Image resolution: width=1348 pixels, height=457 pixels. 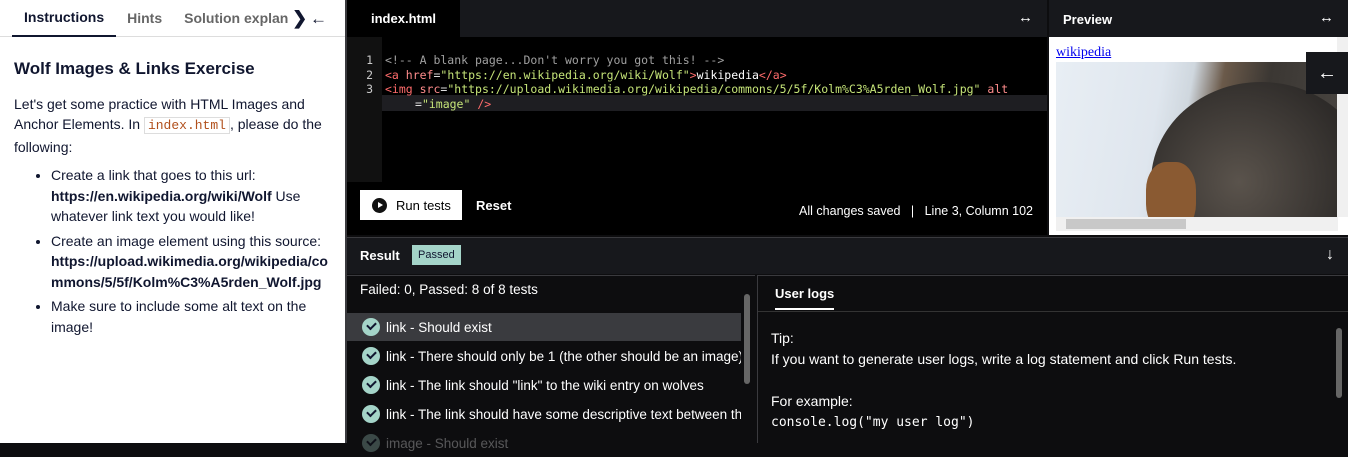 What do you see at coordinates (144, 18) in the screenshot?
I see `tab-hints: Hints` at bounding box center [144, 18].